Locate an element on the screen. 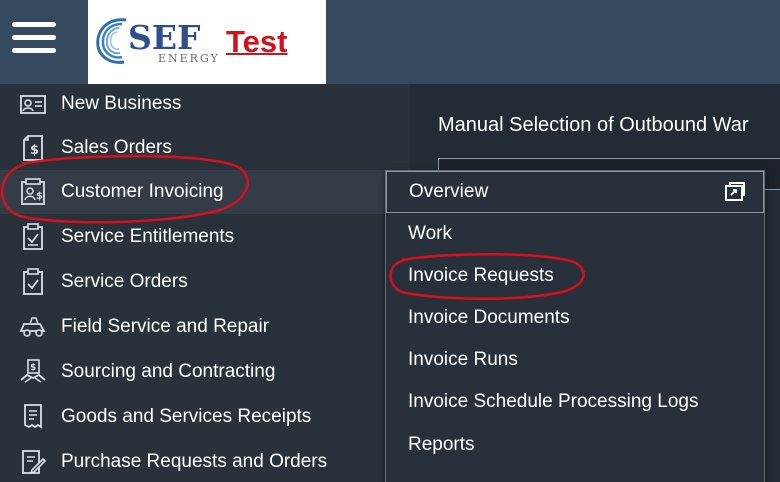 The width and height of the screenshot is (780, 482). submenu-item-label: Invoice Requests is located at coordinates (481, 275).